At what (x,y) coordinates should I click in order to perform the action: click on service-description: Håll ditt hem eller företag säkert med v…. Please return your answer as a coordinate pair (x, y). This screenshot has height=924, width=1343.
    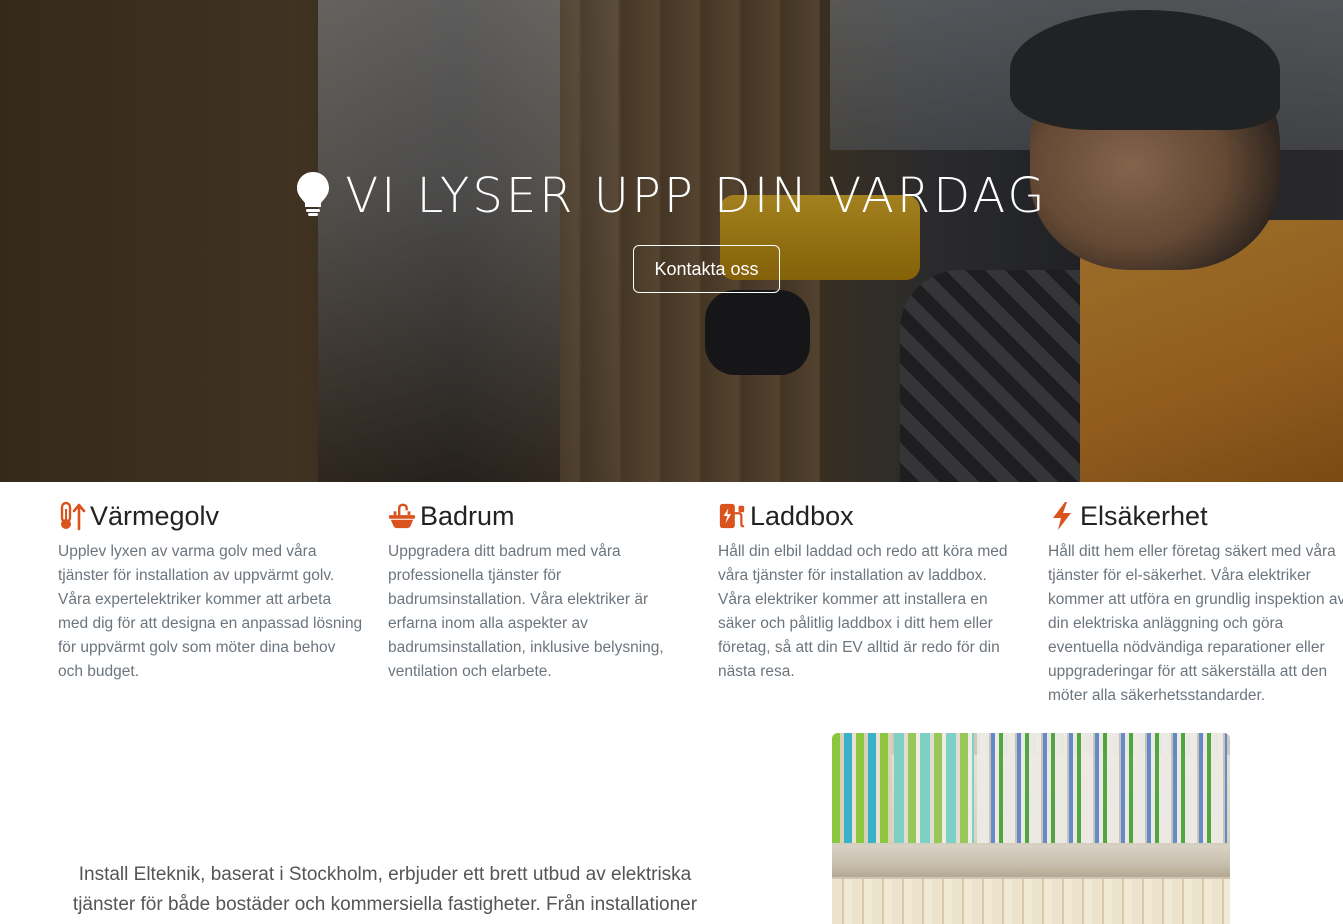
    Looking at the image, I should click on (1195, 623).